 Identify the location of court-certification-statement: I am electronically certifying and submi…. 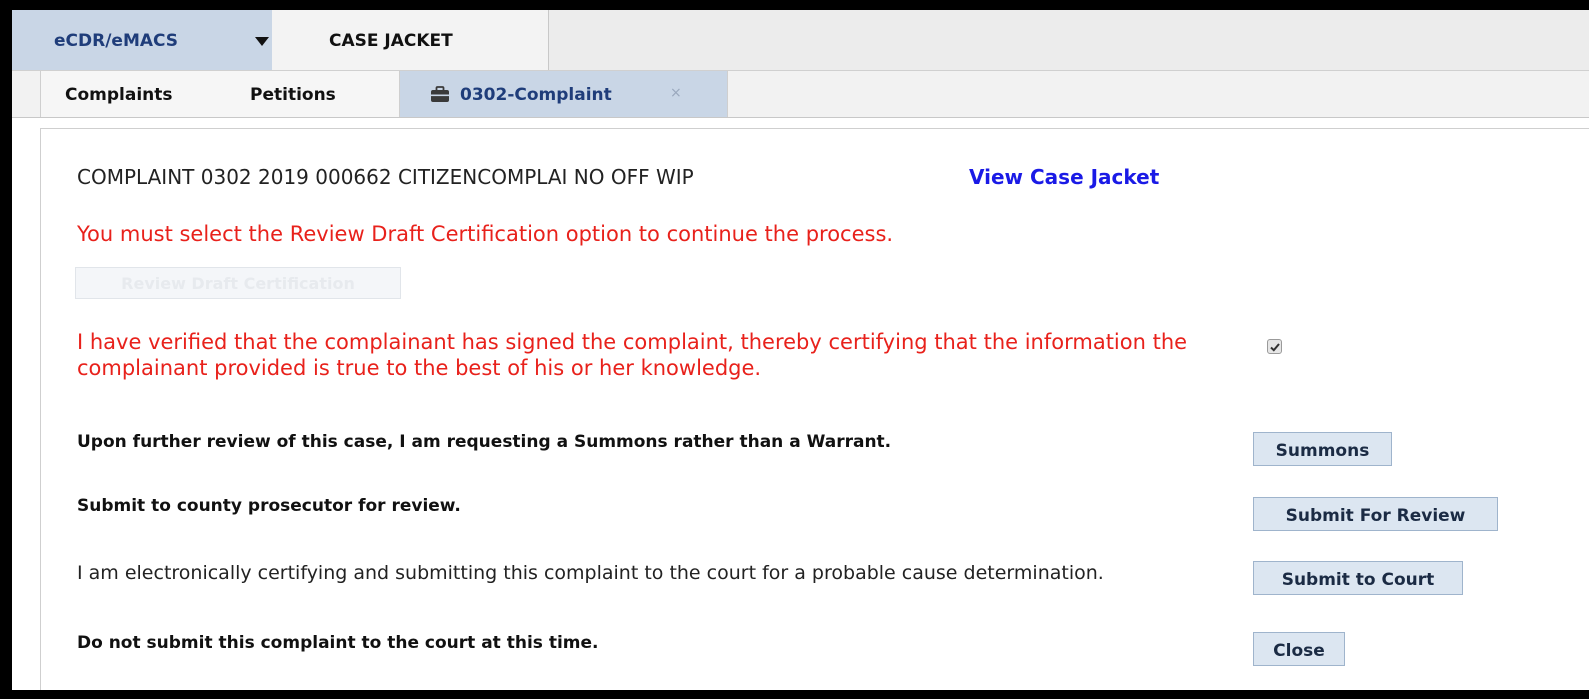
(590, 573).